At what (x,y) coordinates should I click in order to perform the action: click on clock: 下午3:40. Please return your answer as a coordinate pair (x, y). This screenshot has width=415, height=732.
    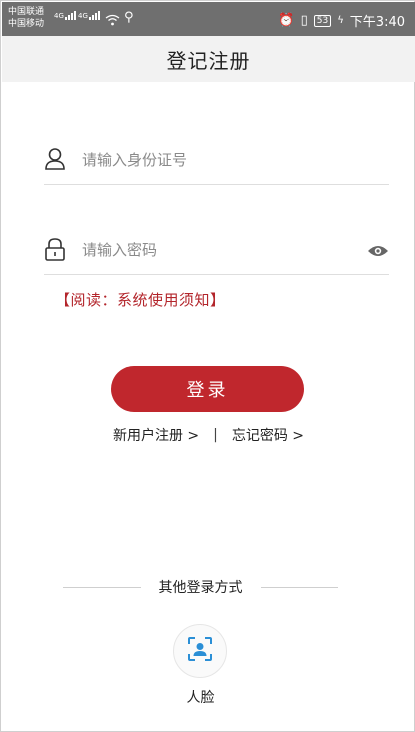
    Looking at the image, I should click on (377, 22).